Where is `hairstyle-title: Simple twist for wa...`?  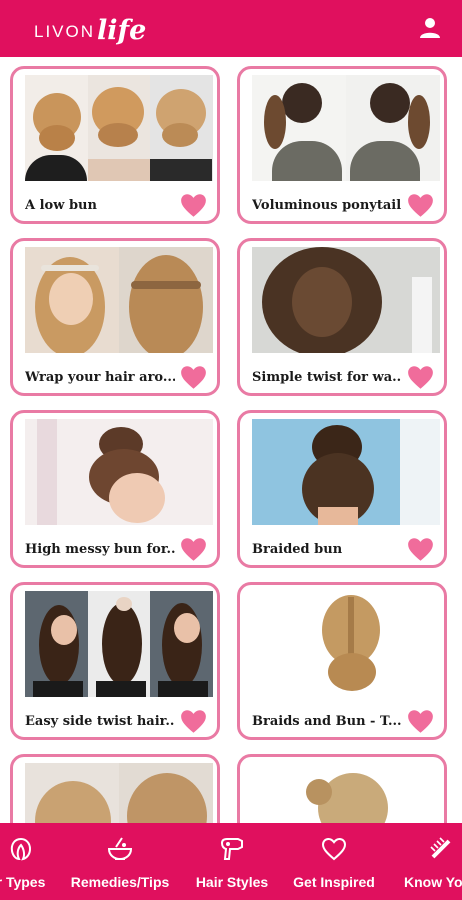
hairstyle-title: Simple twist for wa... is located at coordinates (327, 377).